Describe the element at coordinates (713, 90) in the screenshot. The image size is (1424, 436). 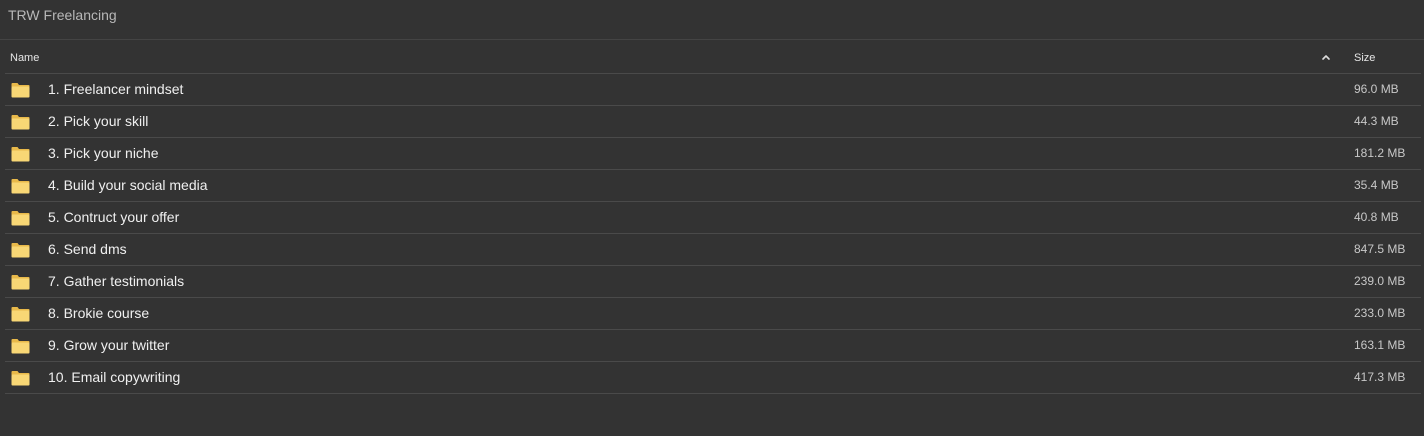
I see `table-row: 1. Freelancer mindset 96.0 MB` at that location.